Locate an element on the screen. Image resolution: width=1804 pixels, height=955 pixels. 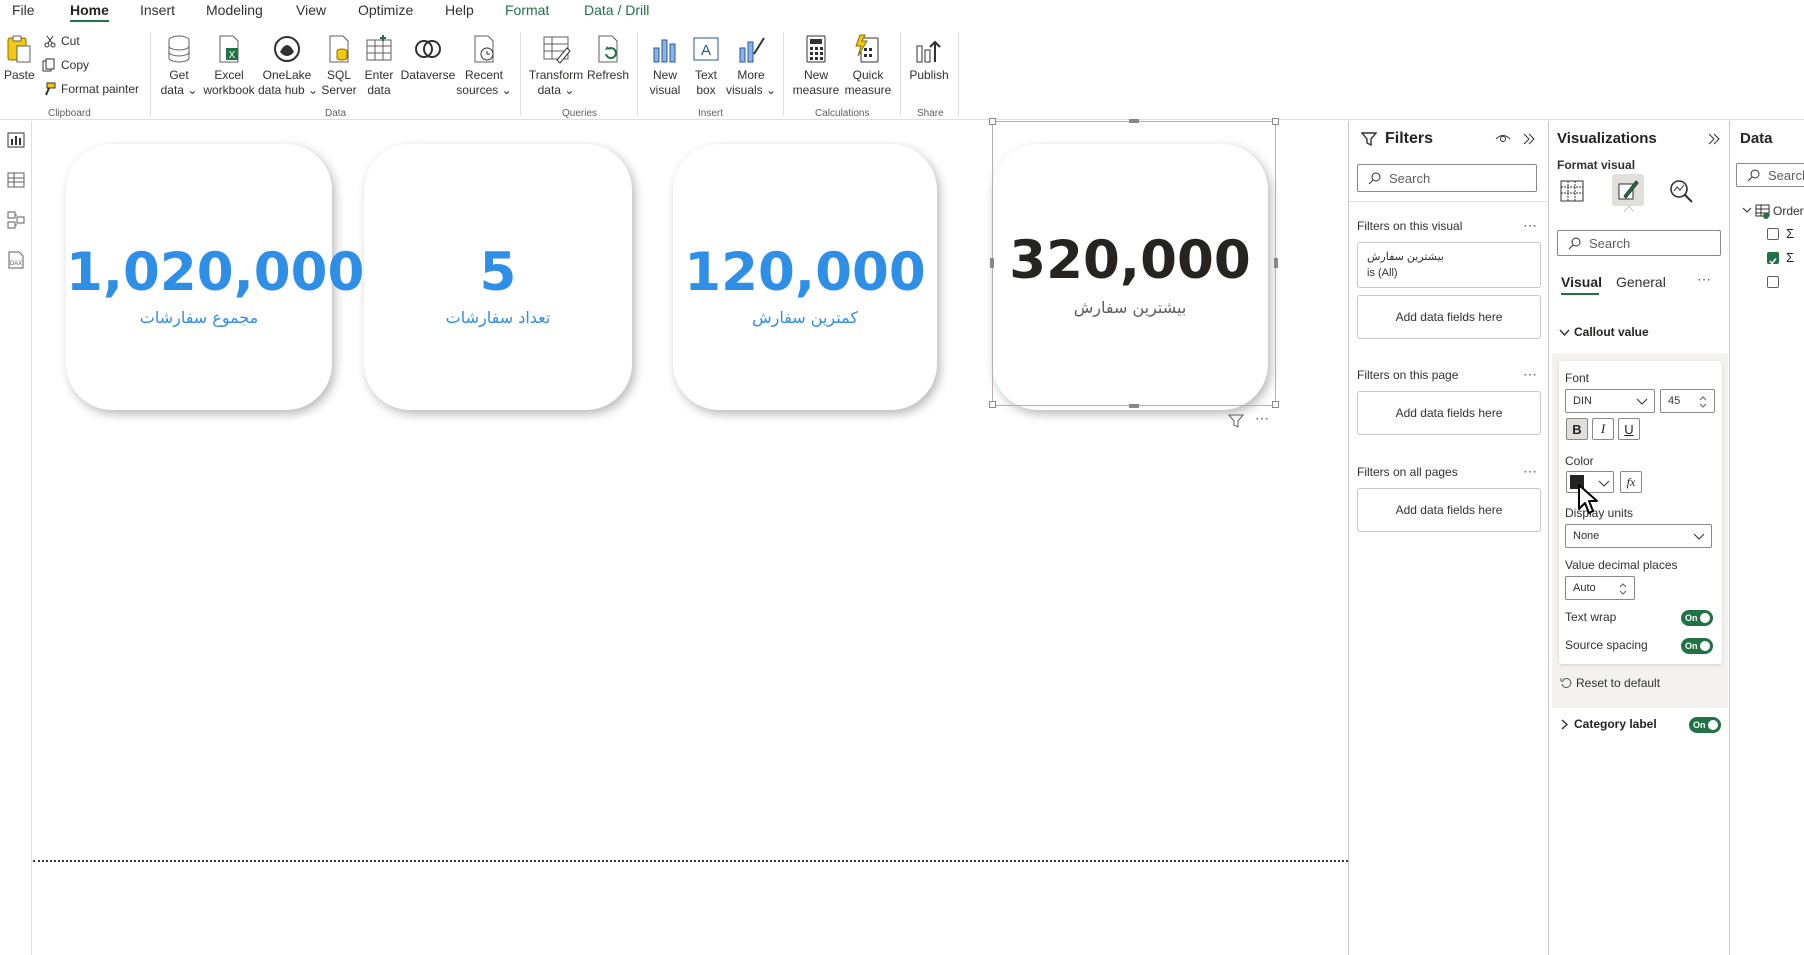
italic-button: I is located at coordinates (1603, 429).